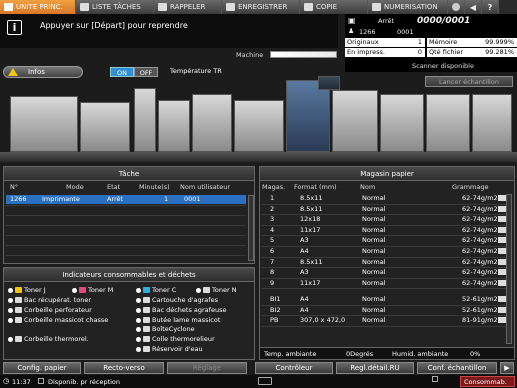 The height and width of the screenshot is (388, 517). What do you see at coordinates (8, 7) in the screenshot?
I see `home-icon` at bounding box center [8, 7].